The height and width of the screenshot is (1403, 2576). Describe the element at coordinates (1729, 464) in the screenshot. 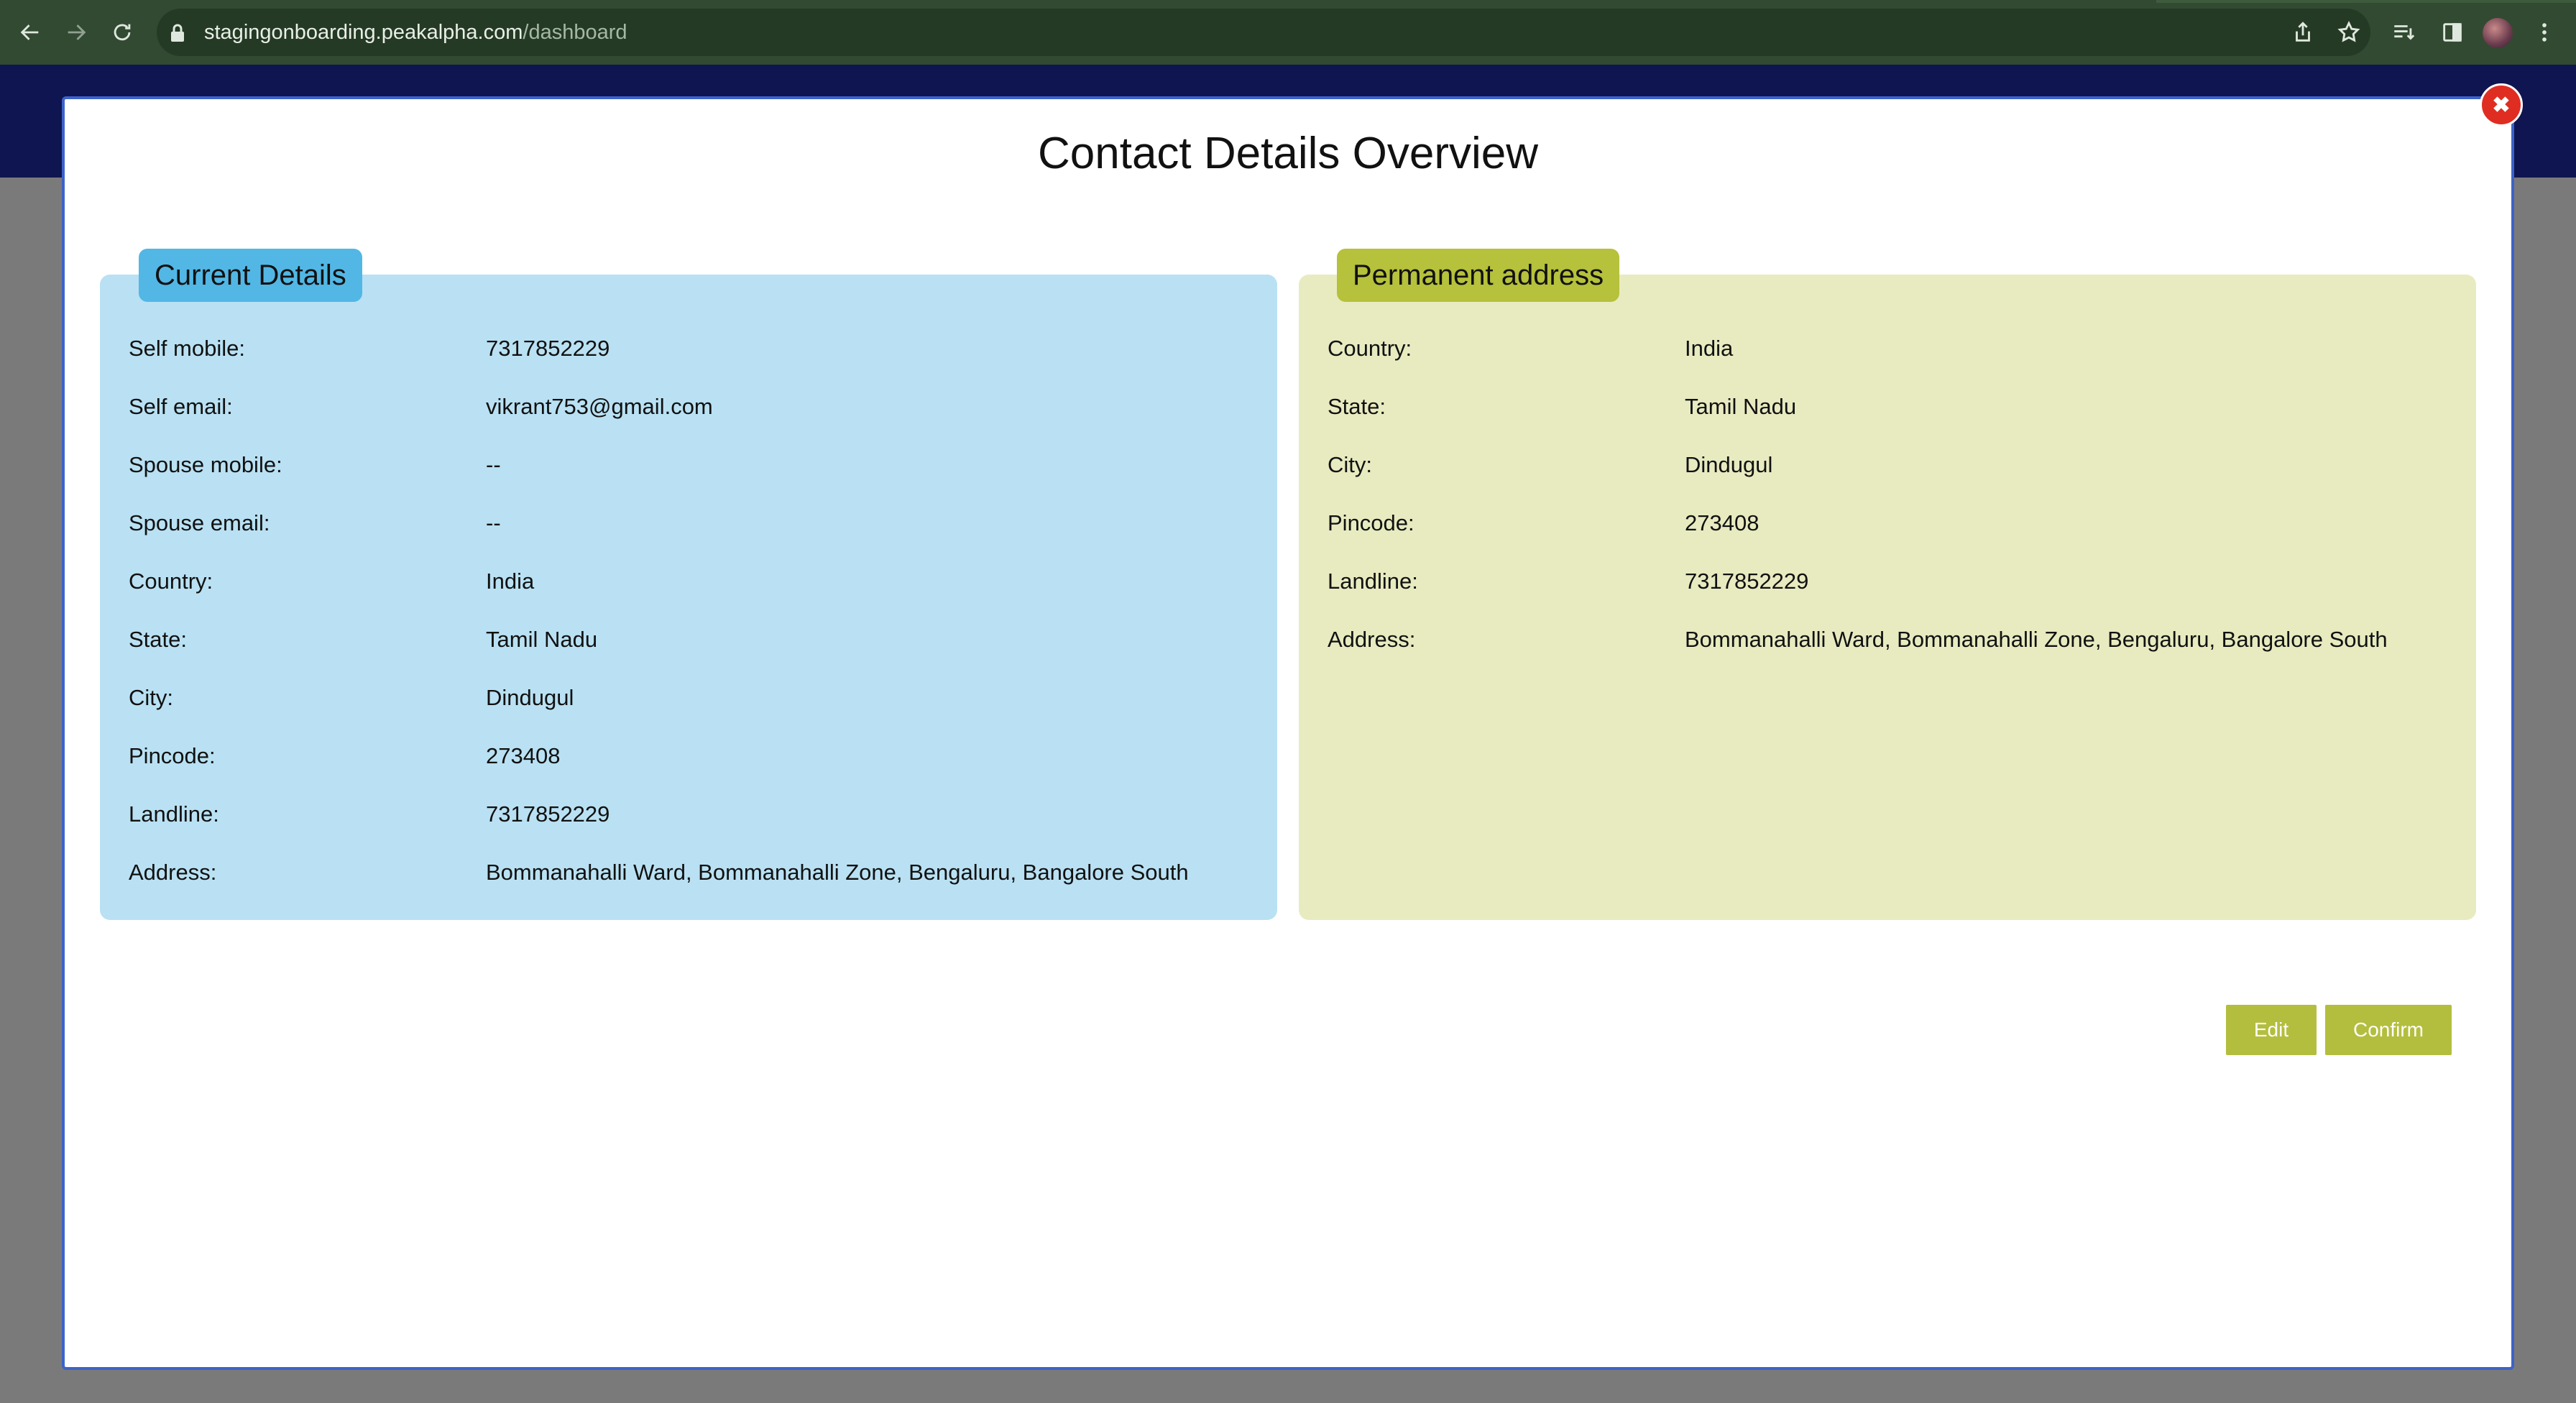

I see `permanent-value-city: Dindugul` at that location.